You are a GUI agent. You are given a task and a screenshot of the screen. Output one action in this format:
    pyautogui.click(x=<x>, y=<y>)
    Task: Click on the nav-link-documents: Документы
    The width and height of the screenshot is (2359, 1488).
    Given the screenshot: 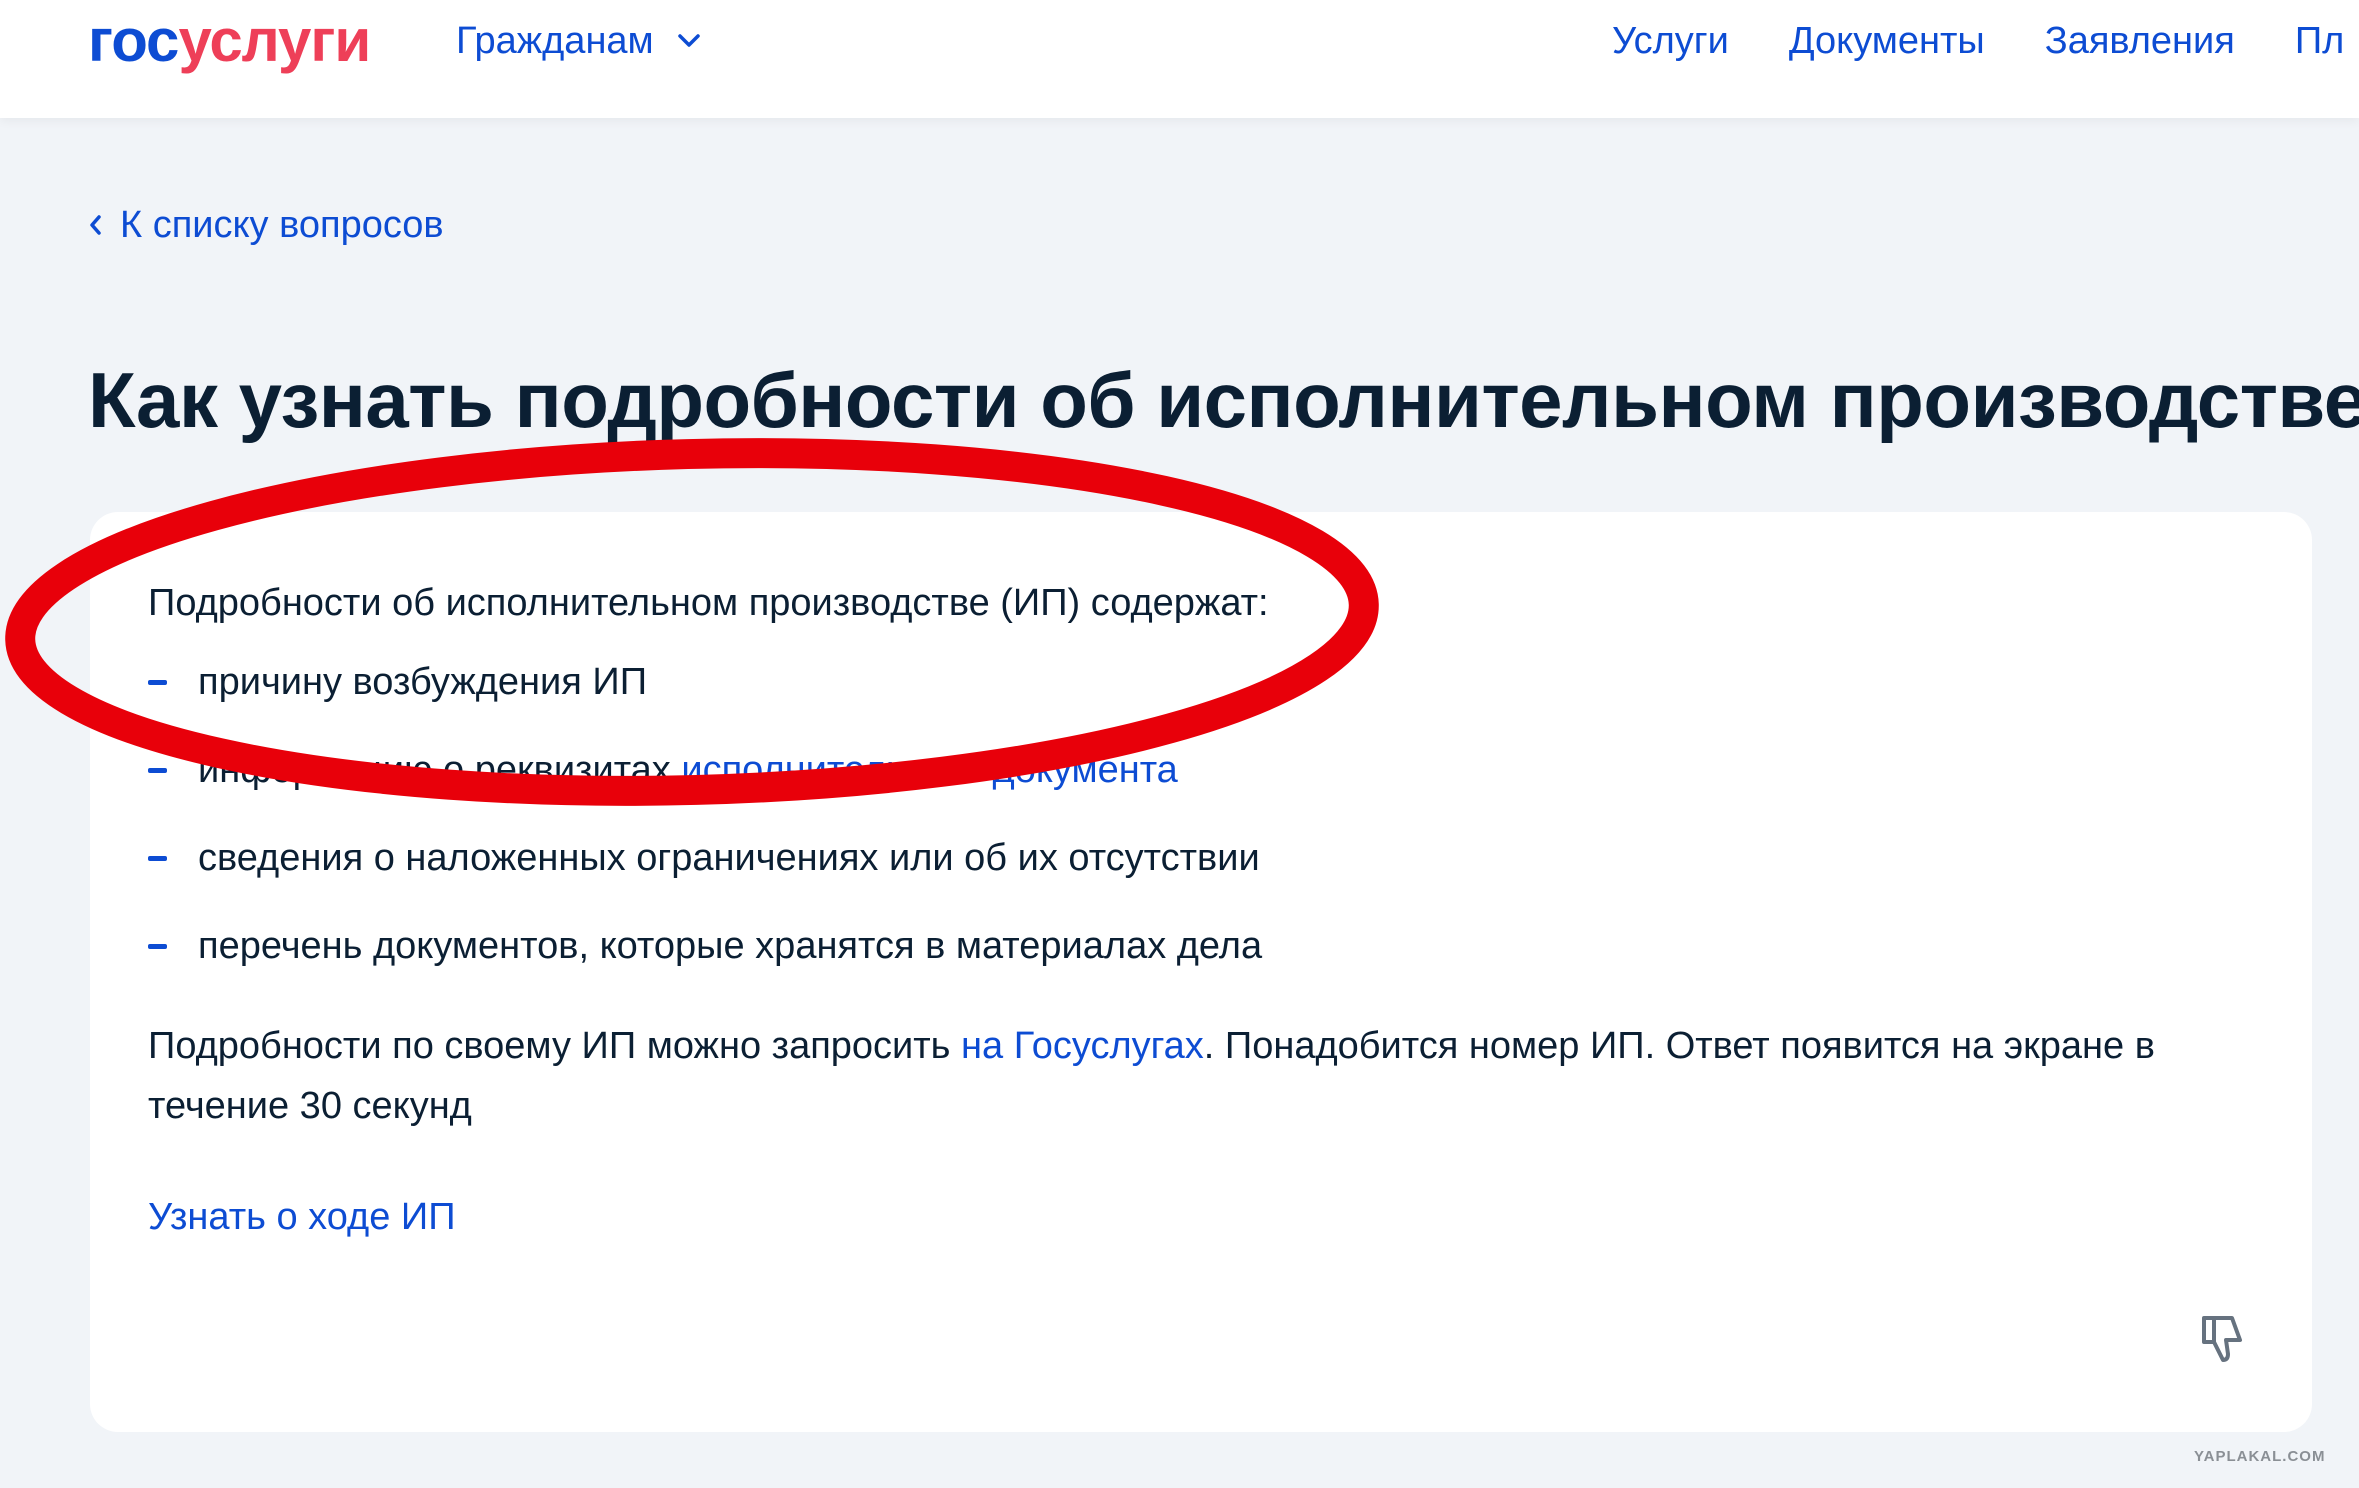 What is the action you would take?
    pyautogui.click(x=1887, y=41)
    